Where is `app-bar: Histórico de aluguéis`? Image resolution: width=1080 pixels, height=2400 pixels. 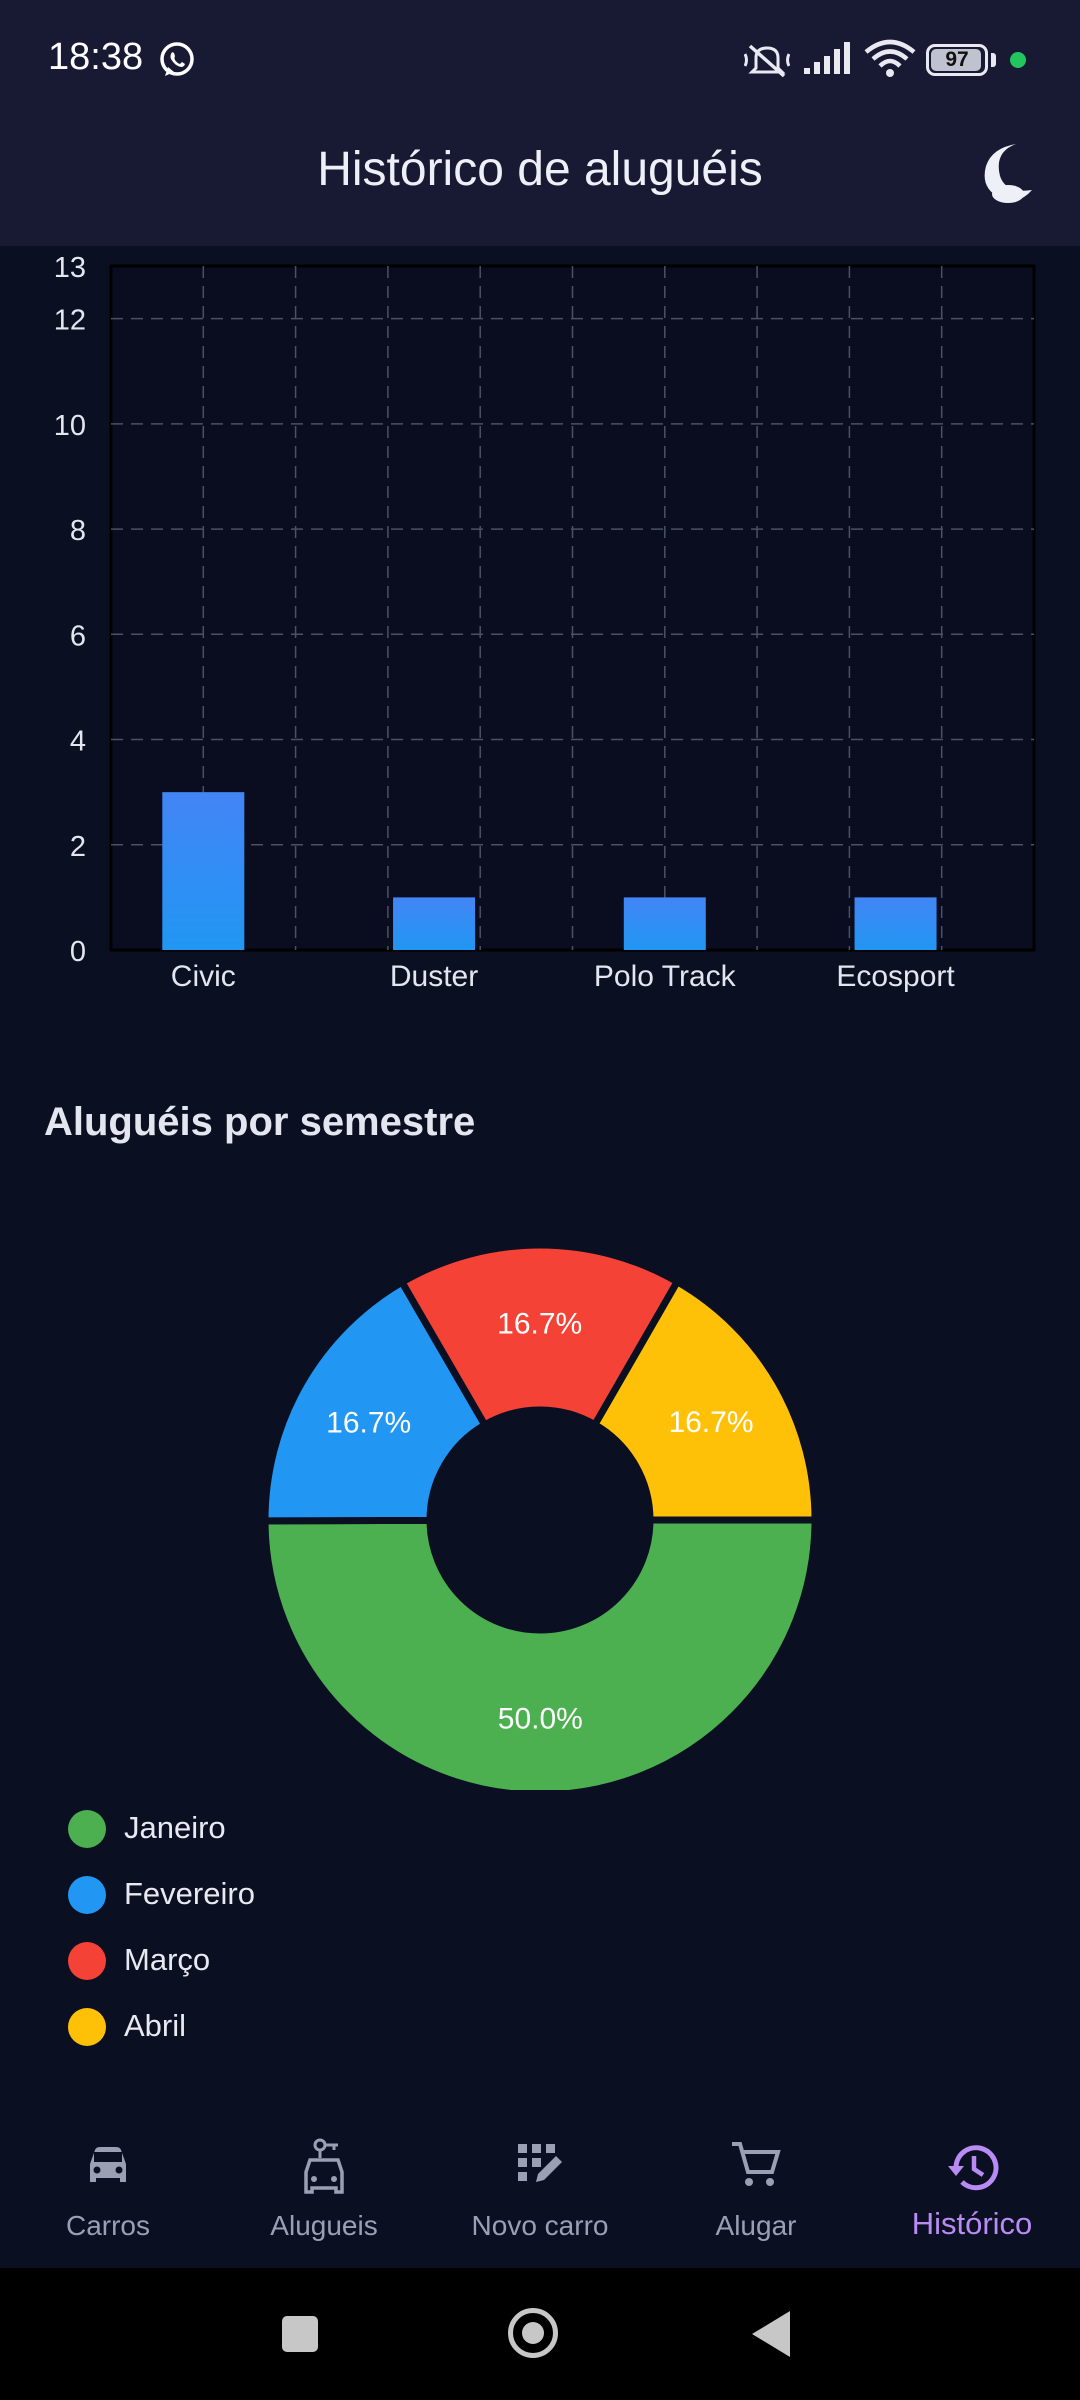
app-bar: Histórico de aluguéis is located at coordinates (540, 184).